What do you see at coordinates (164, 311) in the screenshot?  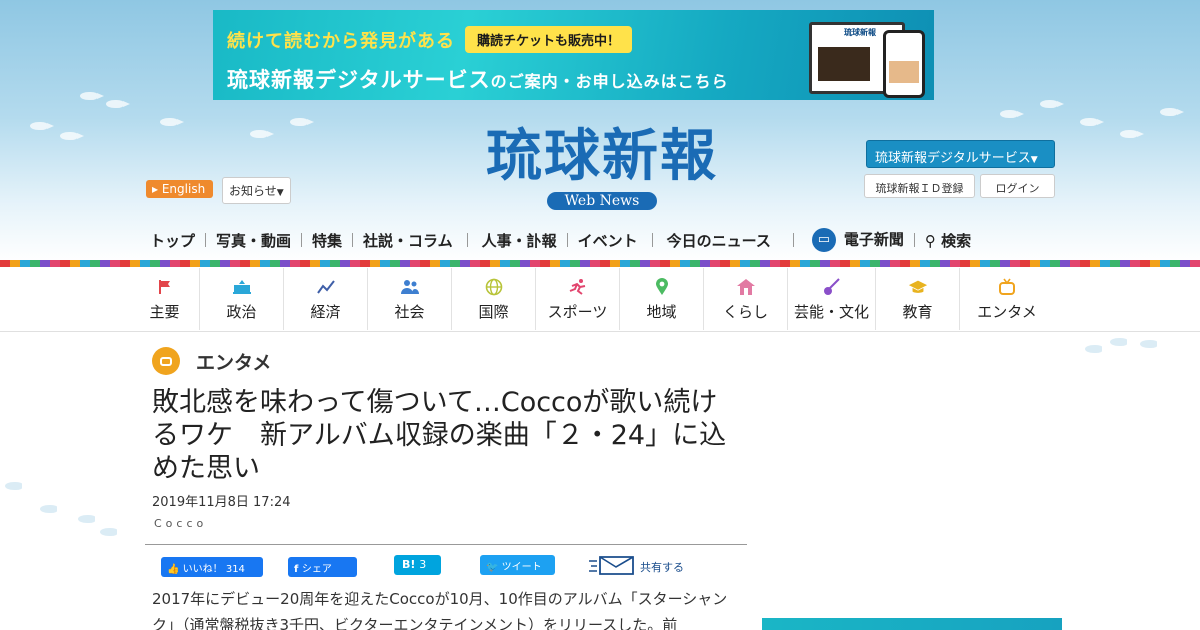 I see `category-label: 主要` at bounding box center [164, 311].